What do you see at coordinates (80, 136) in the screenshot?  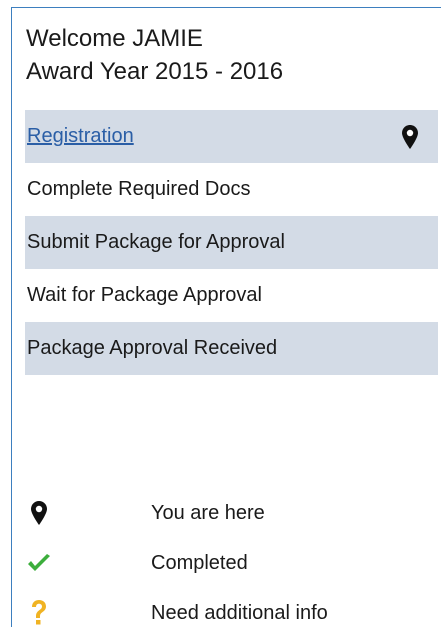 I see `registration-link: Registration` at bounding box center [80, 136].